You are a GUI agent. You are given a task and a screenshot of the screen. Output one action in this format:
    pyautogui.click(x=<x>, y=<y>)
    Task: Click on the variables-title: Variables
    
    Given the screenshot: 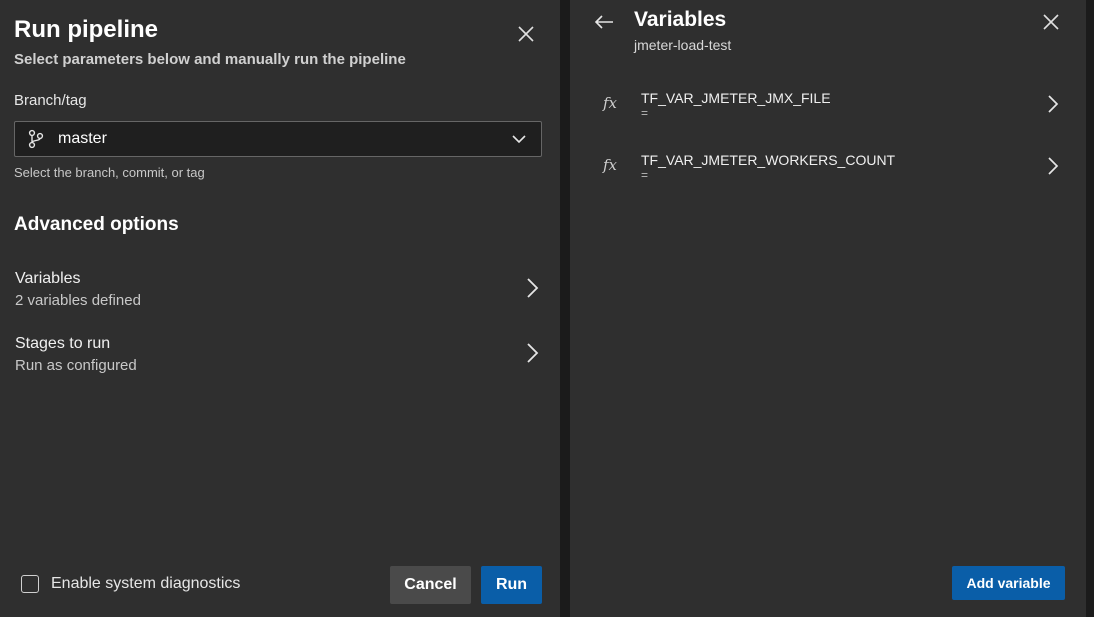 What is the action you would take?
    pyautogui.click(x=680, y=19)
    